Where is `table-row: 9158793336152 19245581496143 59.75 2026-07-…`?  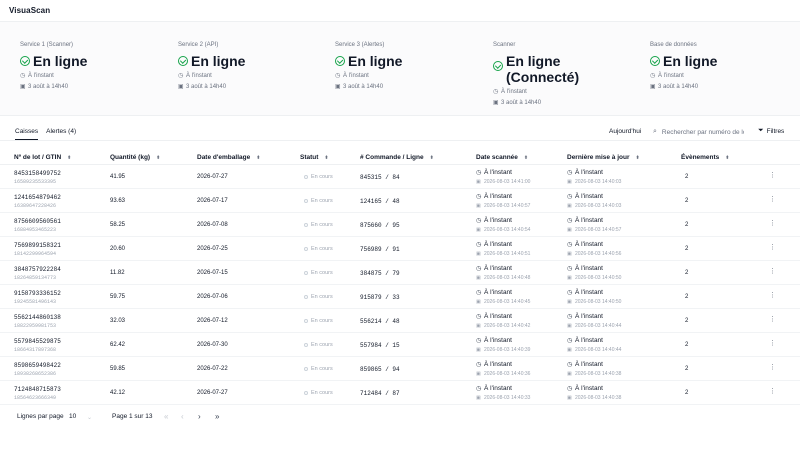
table-row: 9158793336152 19245581496143 59.75 2026-07-… is located at coordinates (400, 297).